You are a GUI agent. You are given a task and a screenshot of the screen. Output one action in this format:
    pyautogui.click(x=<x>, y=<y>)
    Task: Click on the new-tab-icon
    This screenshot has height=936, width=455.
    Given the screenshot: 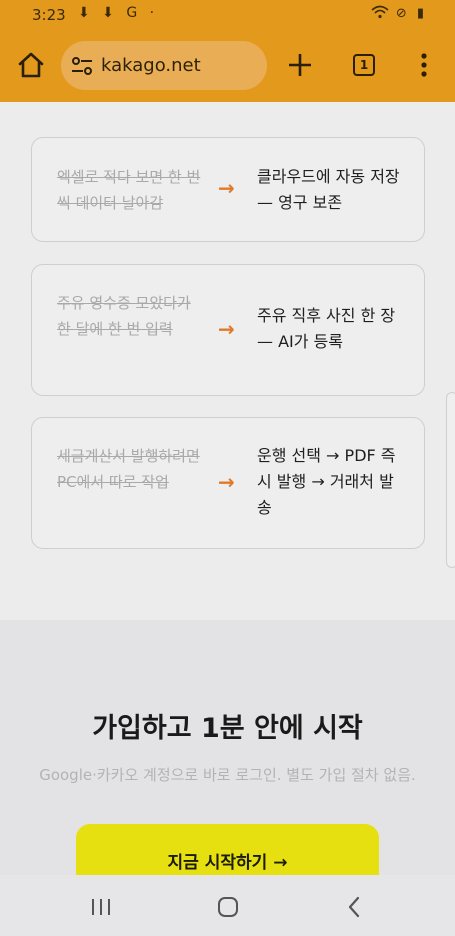 What is the action you would take?
    pyautogui.click(x=300, y=65)
    